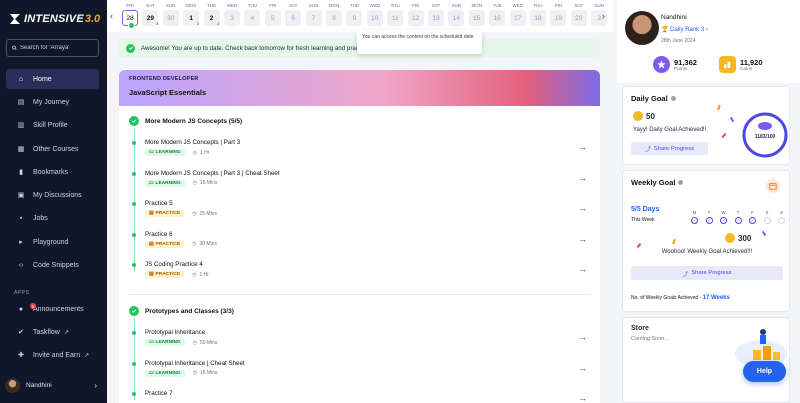 This screenshot has width=800, height=403. What do you see at coordinates (314, 14) in the screenshot?
I see `date-item: SUN 7` at bounding box center [314, 14].